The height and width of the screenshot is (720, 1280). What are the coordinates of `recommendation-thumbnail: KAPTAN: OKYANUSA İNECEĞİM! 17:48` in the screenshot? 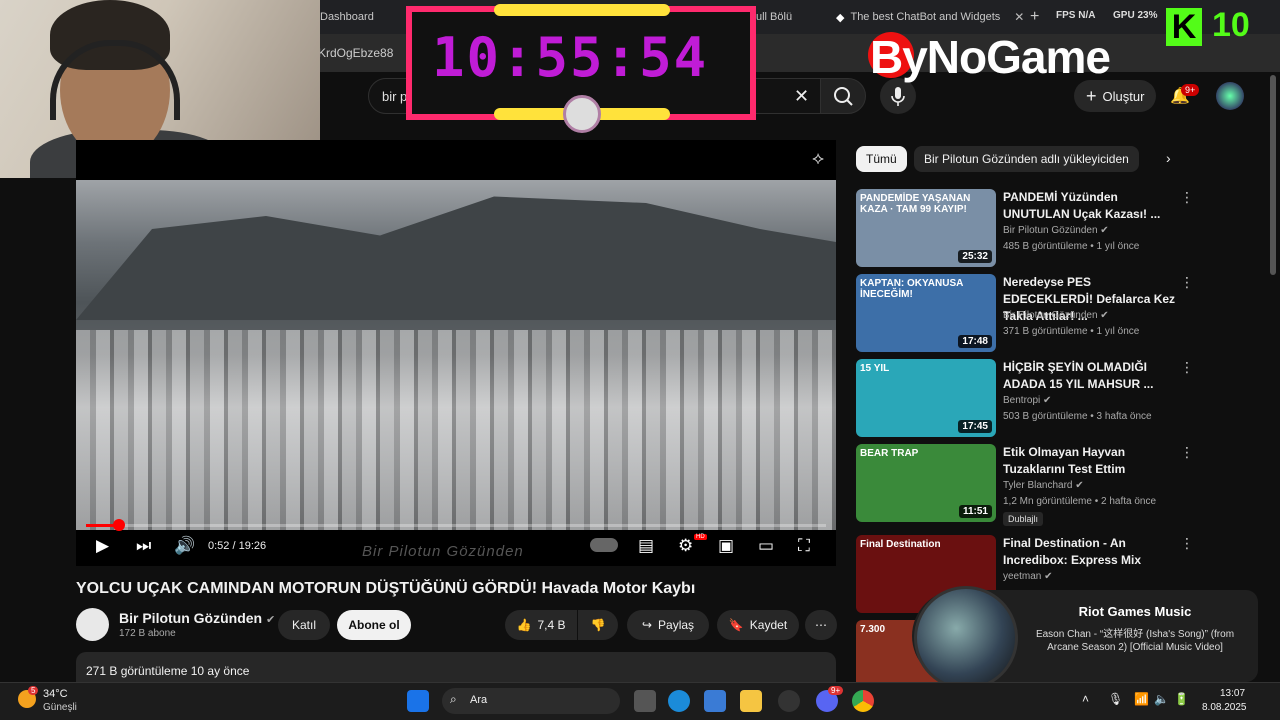 It's located at (926, 313).